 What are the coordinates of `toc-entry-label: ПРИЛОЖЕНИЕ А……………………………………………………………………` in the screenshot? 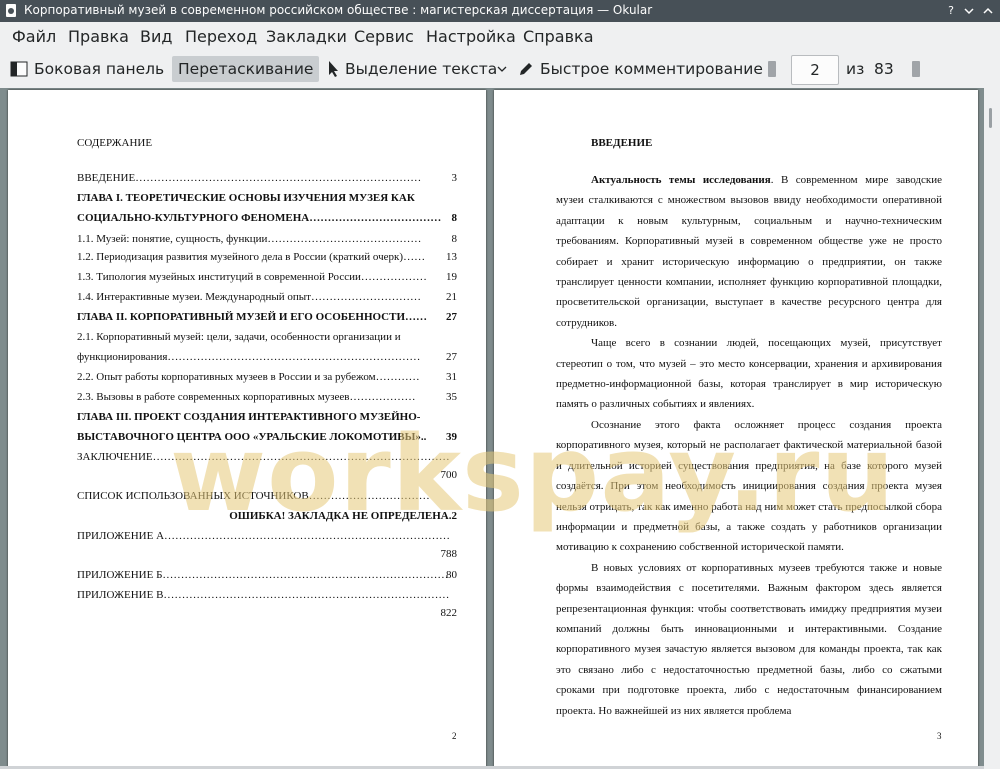 It's located at (264, 536).